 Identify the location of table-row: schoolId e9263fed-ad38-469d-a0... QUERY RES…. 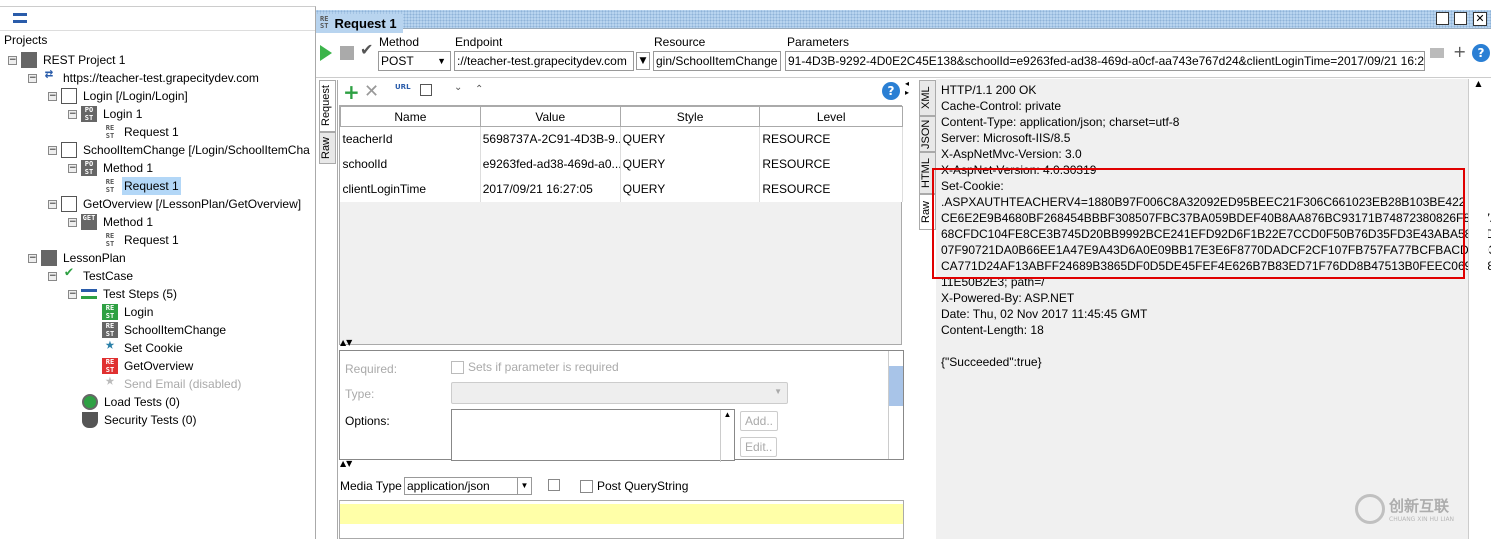
(621, 164).